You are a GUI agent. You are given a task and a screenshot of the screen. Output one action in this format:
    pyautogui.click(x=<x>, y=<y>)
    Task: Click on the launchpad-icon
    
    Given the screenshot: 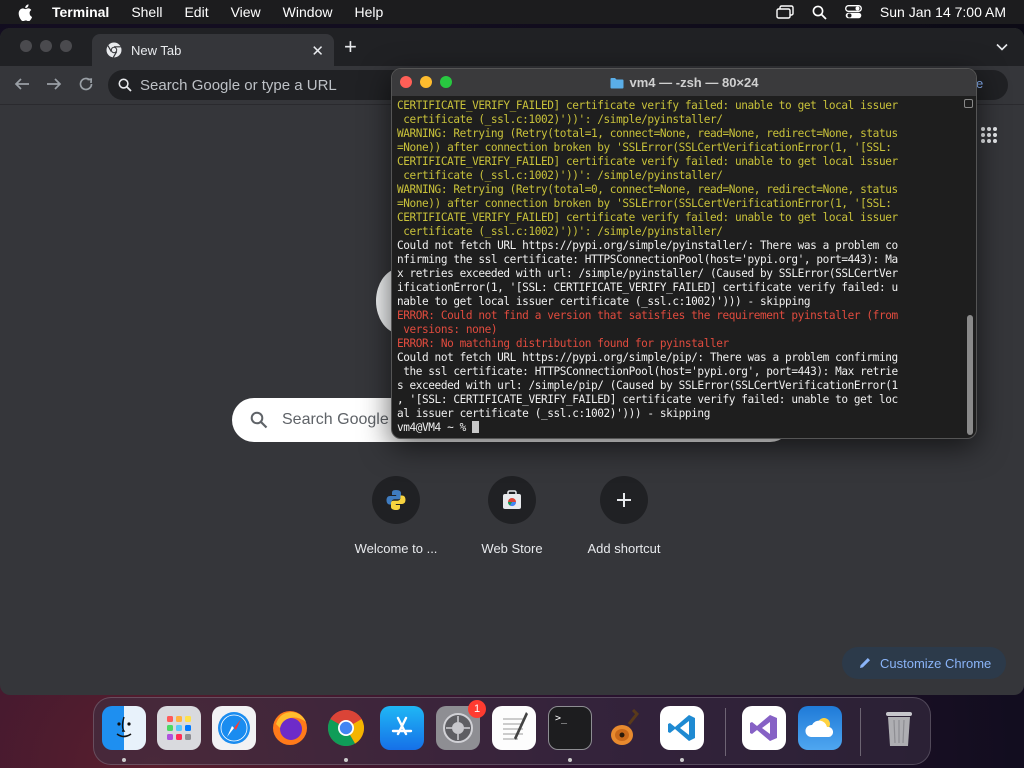 What is the action you would take?
    pyautogui.click(x=179, y=728)
    